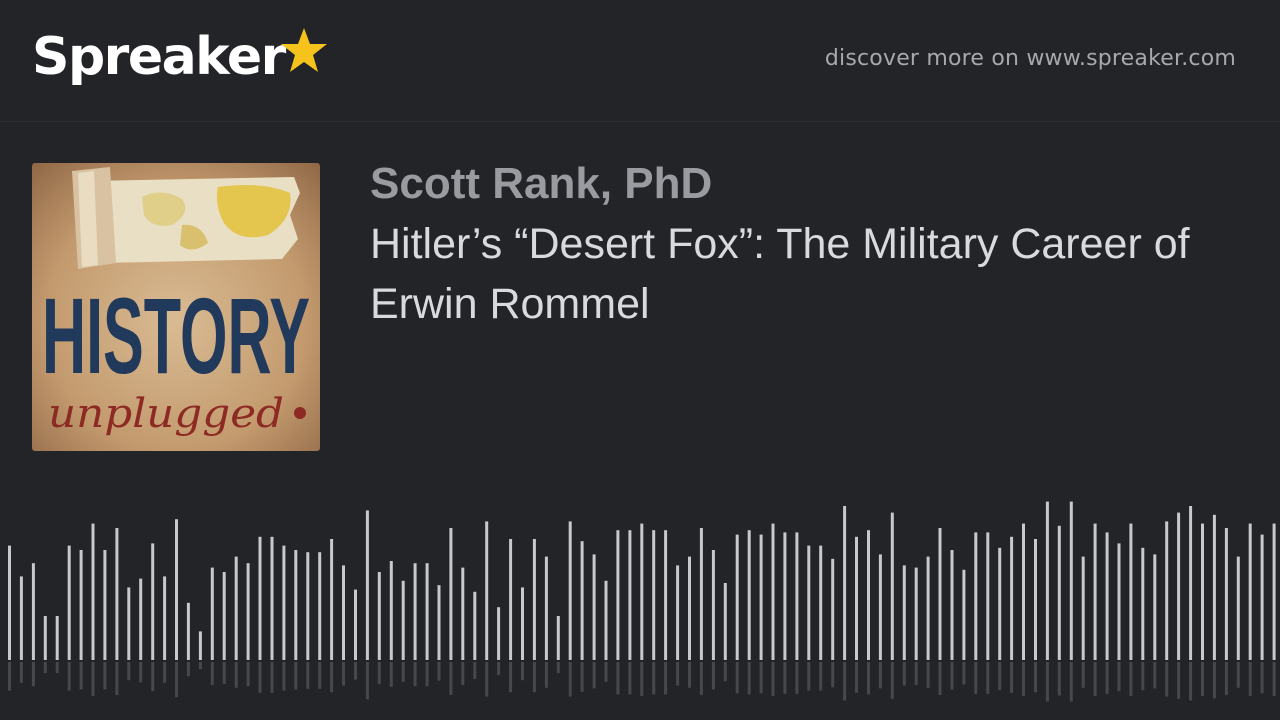 Image resolution: width=1280 pixels, height=720 pixels. I want to click on cover-title-unplugged: unplugged, so click(166, 414).